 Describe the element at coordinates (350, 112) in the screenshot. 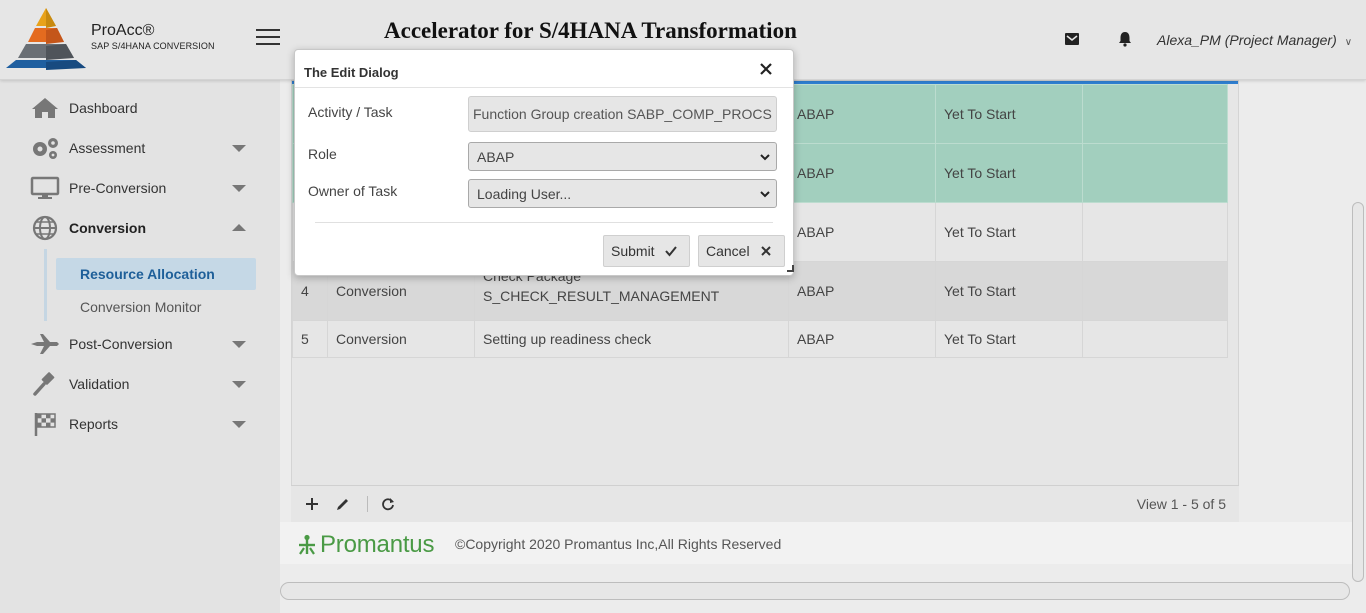

I see `activity-task-label: Activity / Task` at that location.